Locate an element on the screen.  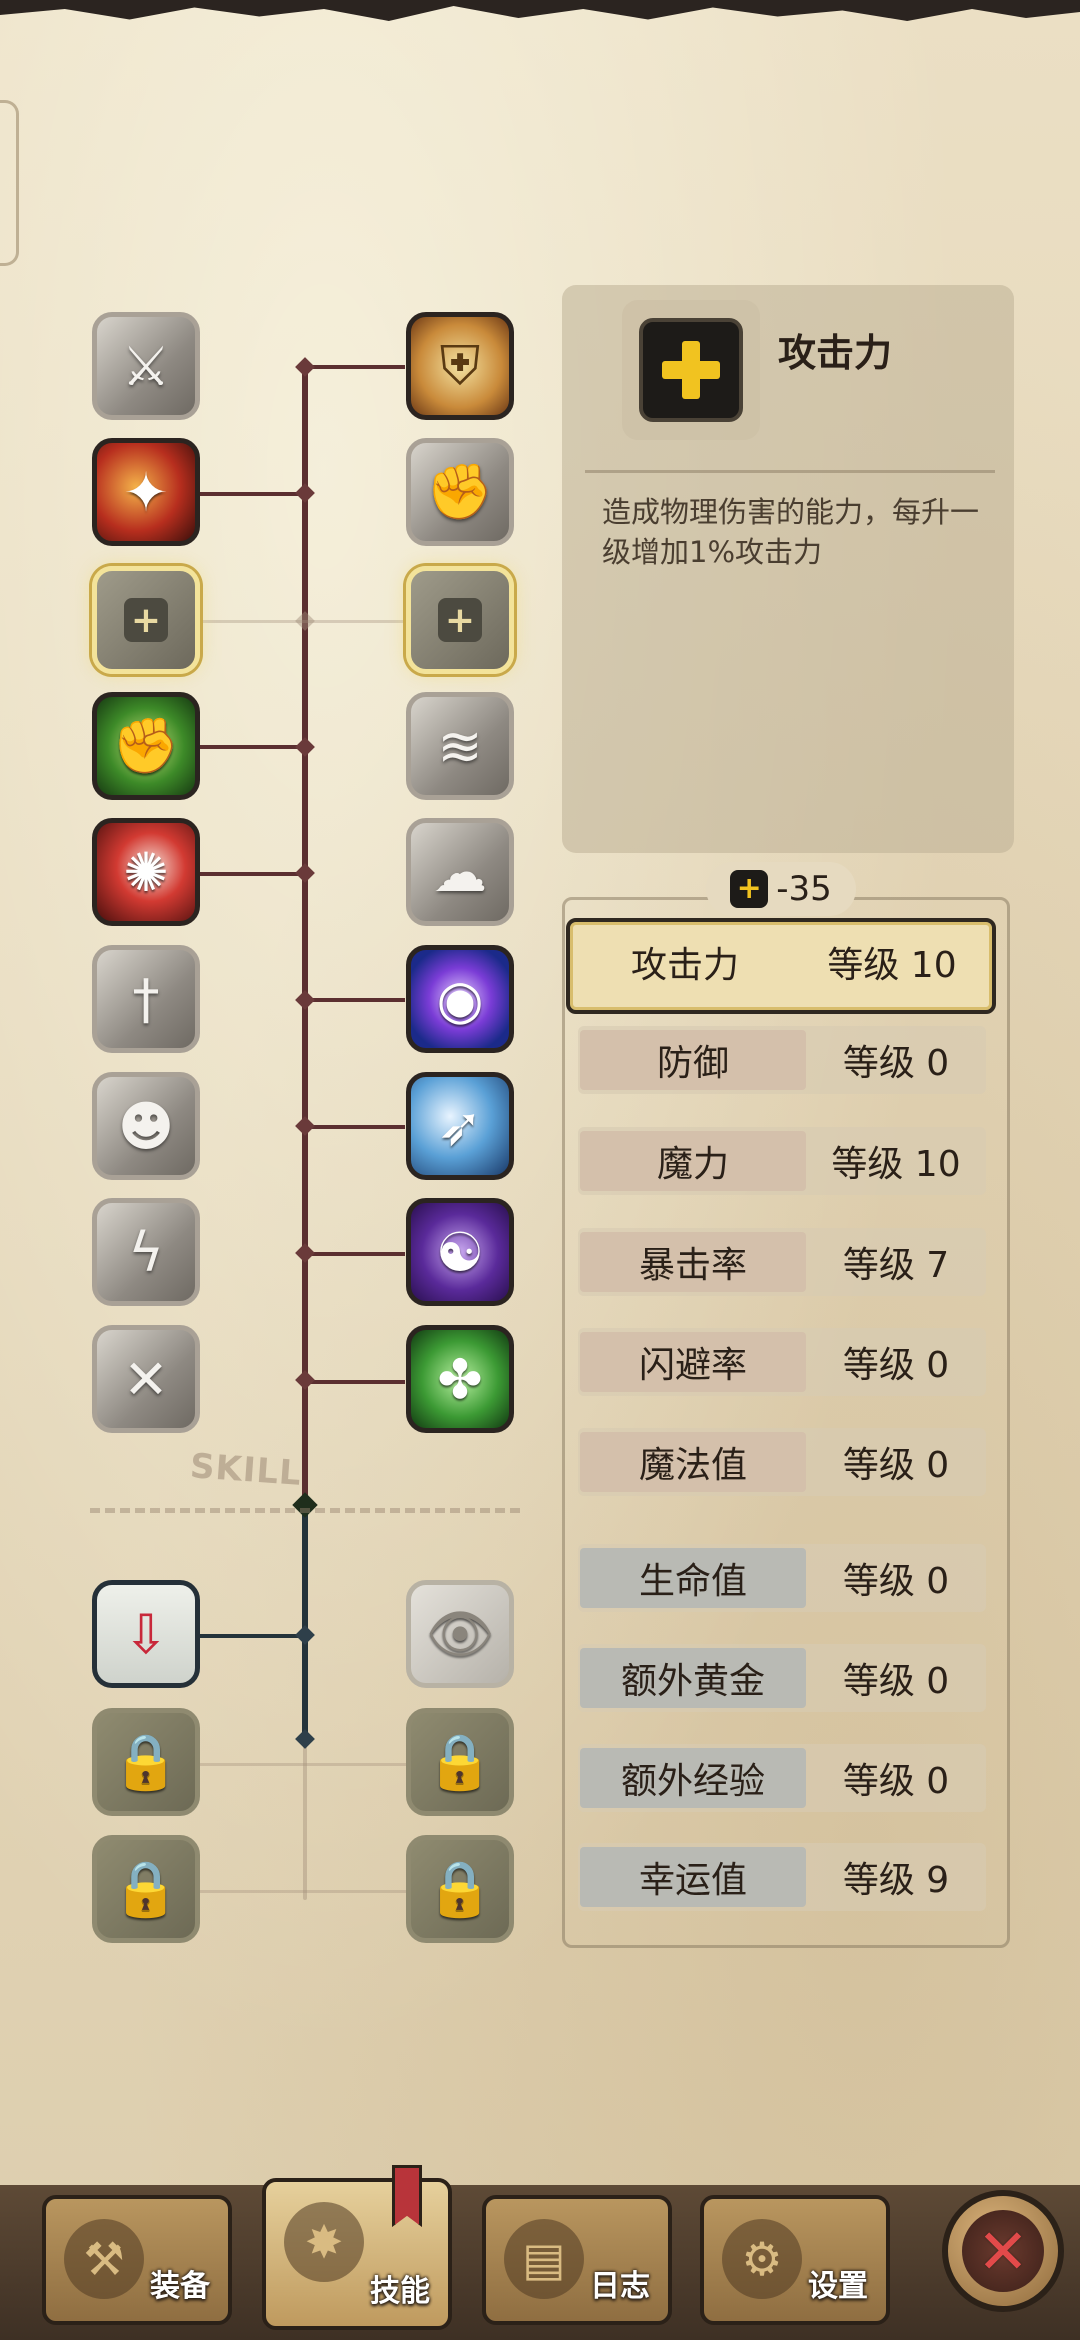
stat-row-extra-exp: 额外经验 等级 0 is located at coordinates (782, 1778).